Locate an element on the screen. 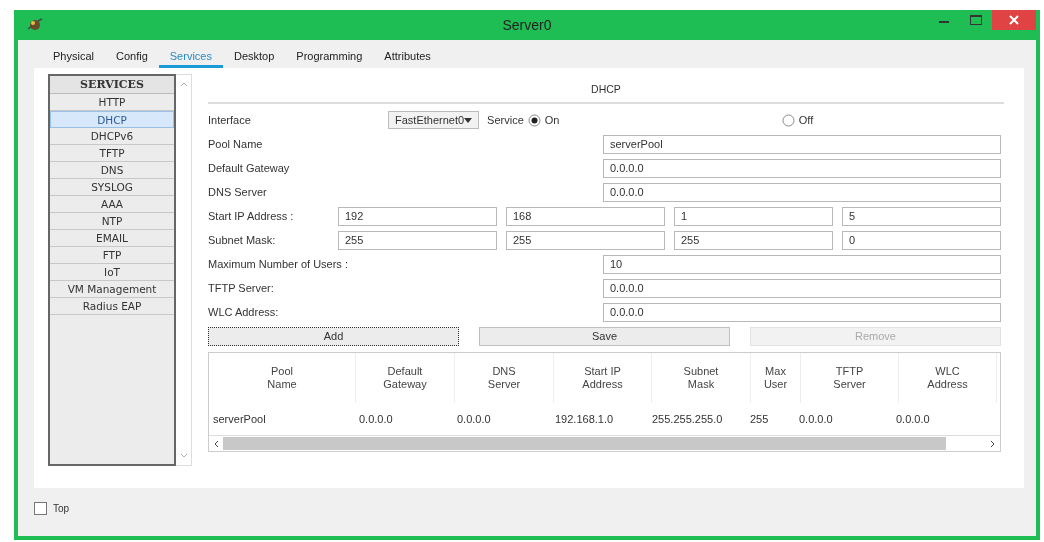 This screenshot has width=1044, height=542. close-button is located at coordinates (1014, 20).